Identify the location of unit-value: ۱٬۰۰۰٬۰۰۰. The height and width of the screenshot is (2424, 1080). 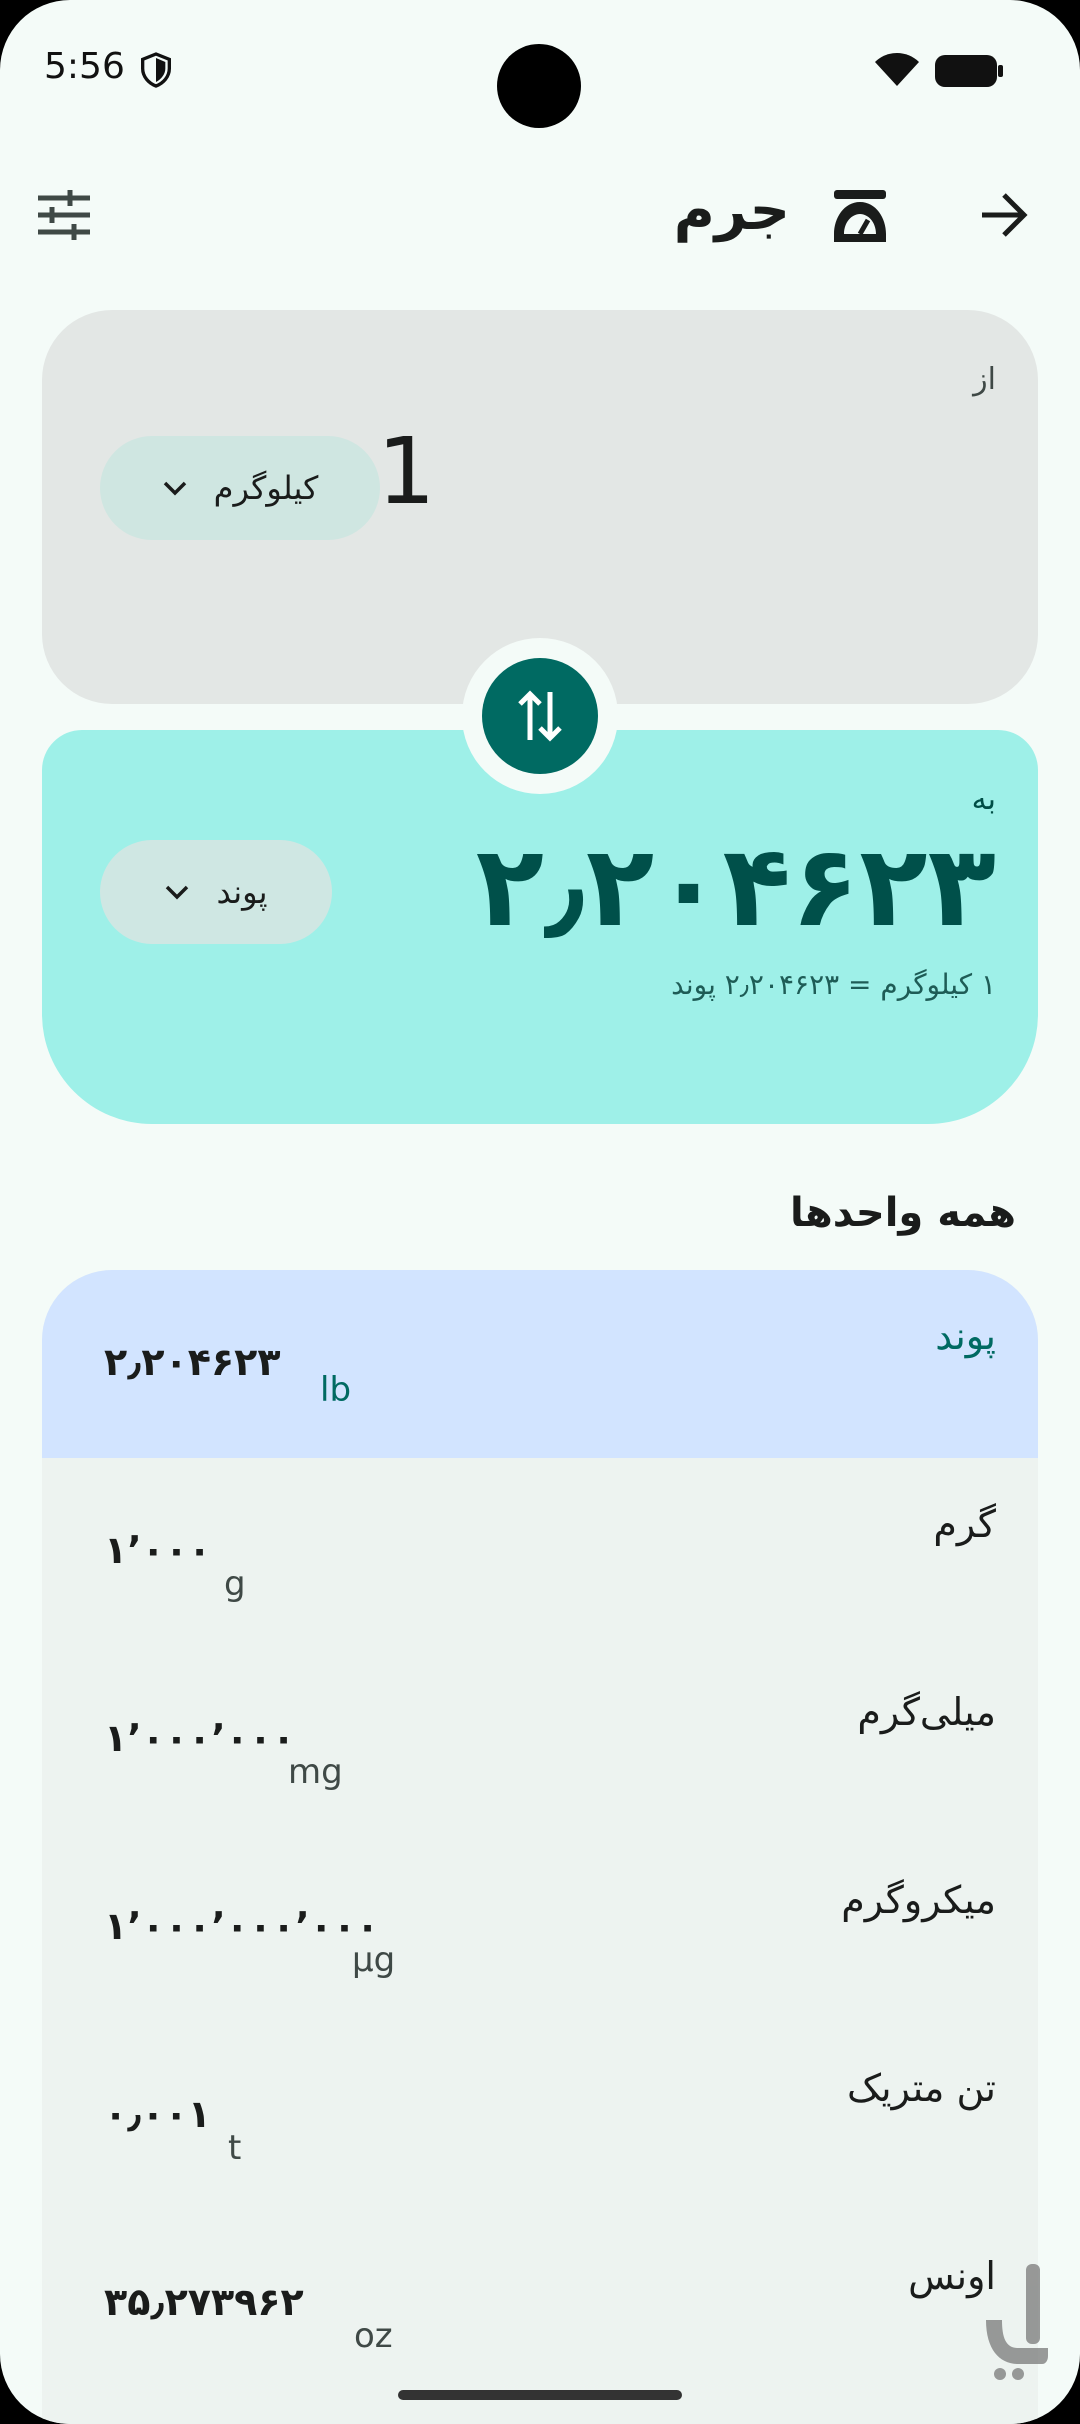
(200, 1738).